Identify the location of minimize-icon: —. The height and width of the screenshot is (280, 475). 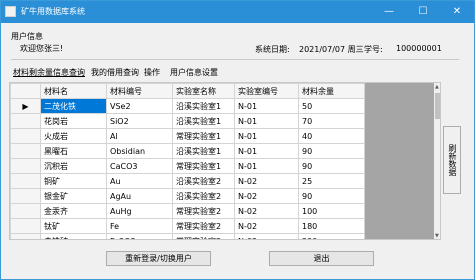
(389, 12).